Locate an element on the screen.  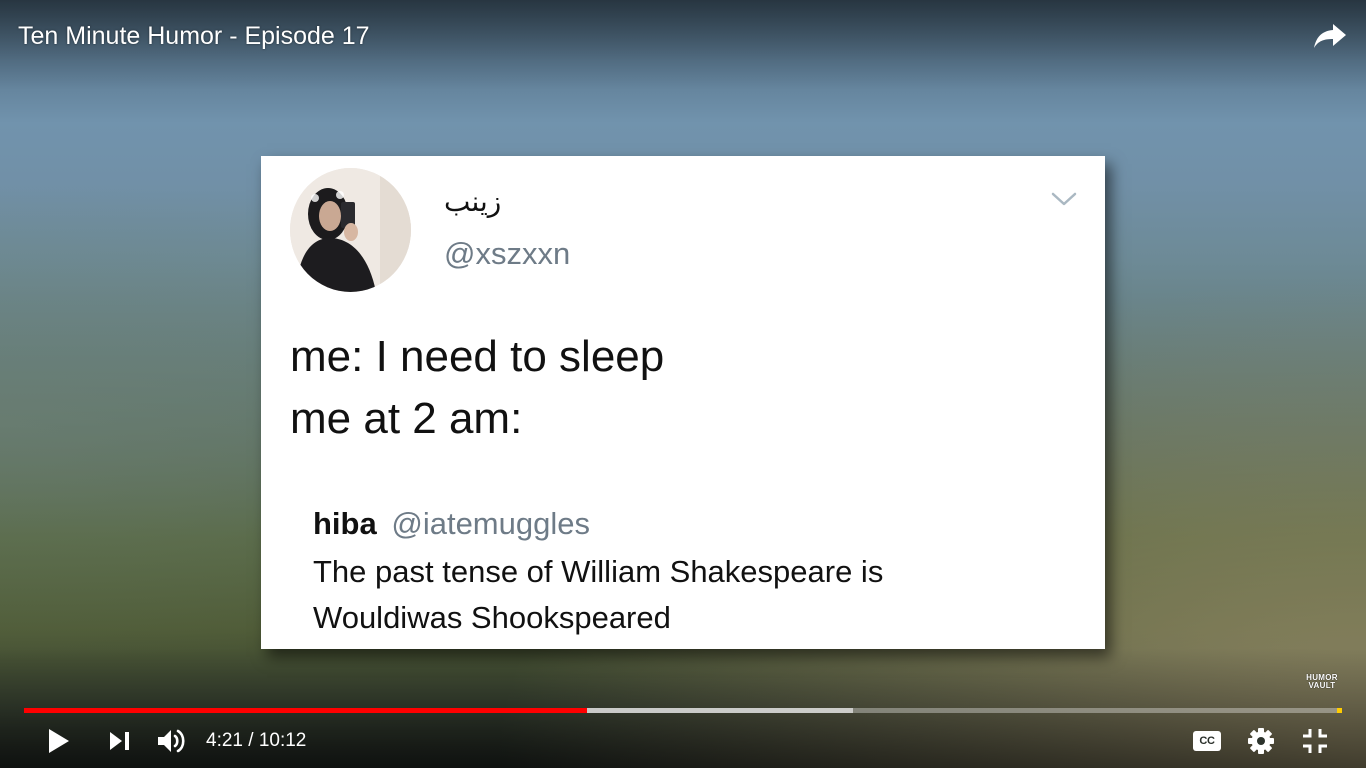
tweet-handle: @xszxxn is located at coordinates (507, 253).